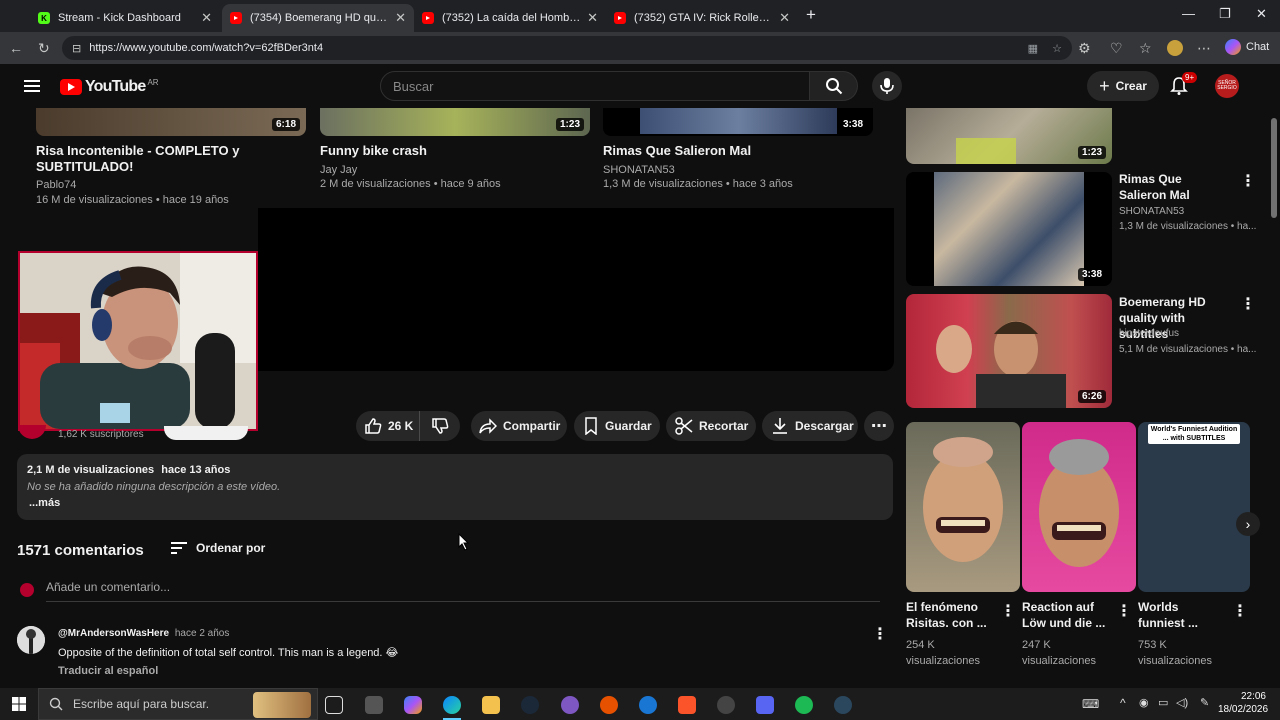 The height and width of the screenshot is (720, 1280). What do you see at coordinates (76, 48) in the screenshot?
I see `site-info-icon: ⊟` at bounding box center [76, 48].